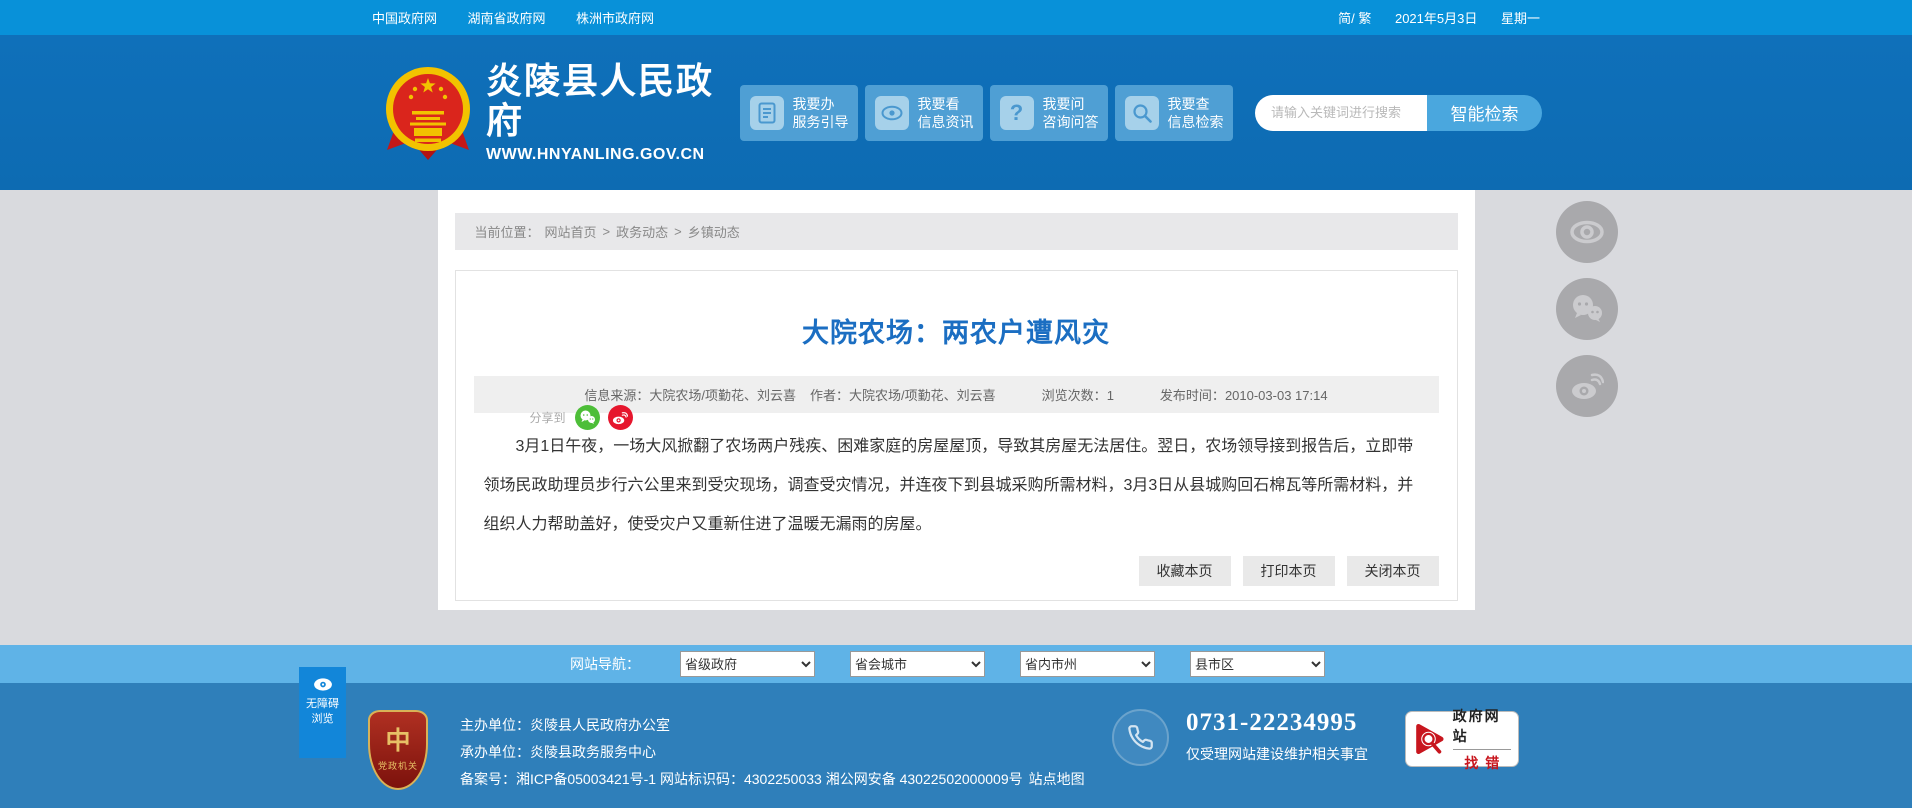  I want to click on contact-phone-block: 0731-22234995 仅受理网站建设维护相关事宜, so click(1240, 737).